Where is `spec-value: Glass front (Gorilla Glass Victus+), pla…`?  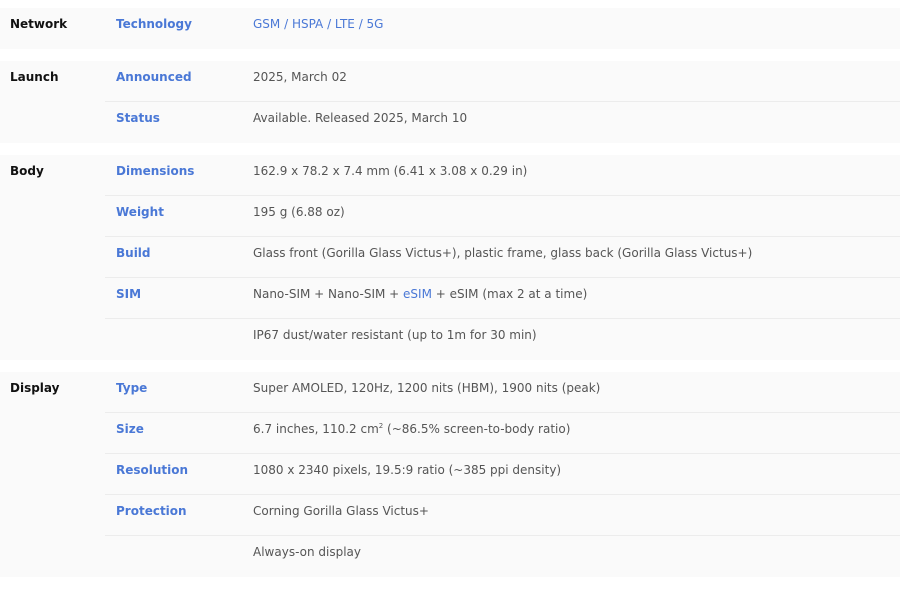 spec-value: Glass front (Gorilla Glass Victus+), pla… is located at coordinates (503, 253).